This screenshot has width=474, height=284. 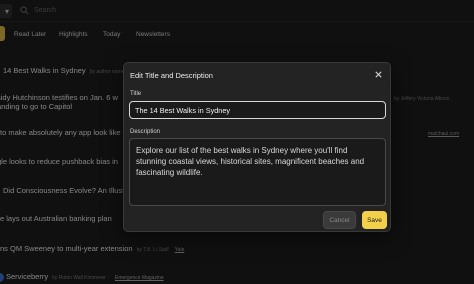 I want to click on dialog-title: Edit Title and Description, so click(x=171, y=75).